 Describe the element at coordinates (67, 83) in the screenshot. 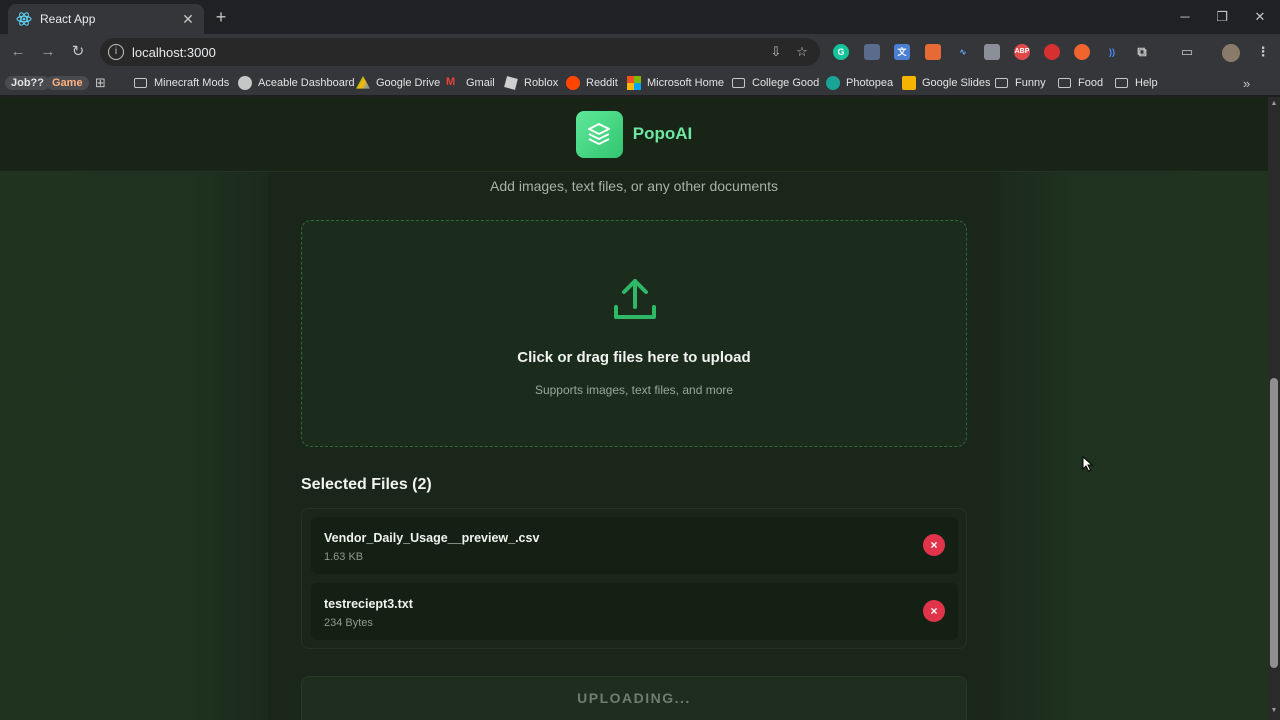

I see `bookmark-game: Game` at that location.